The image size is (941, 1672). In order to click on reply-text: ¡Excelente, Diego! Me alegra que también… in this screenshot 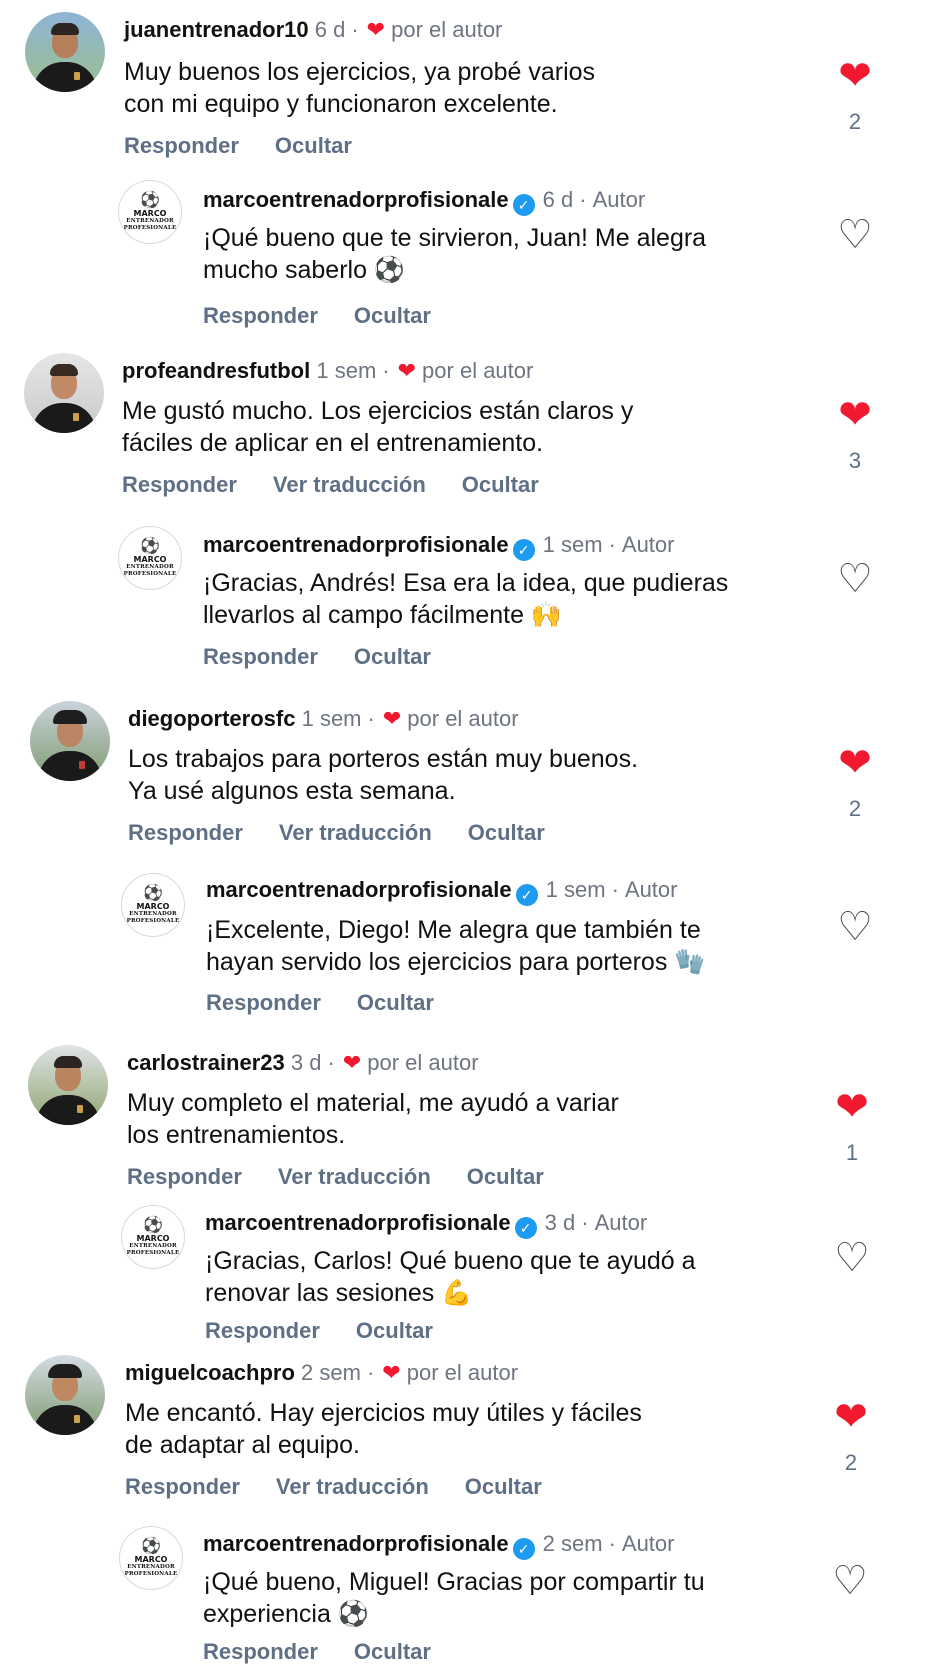, I will do `click(456, 946)`.